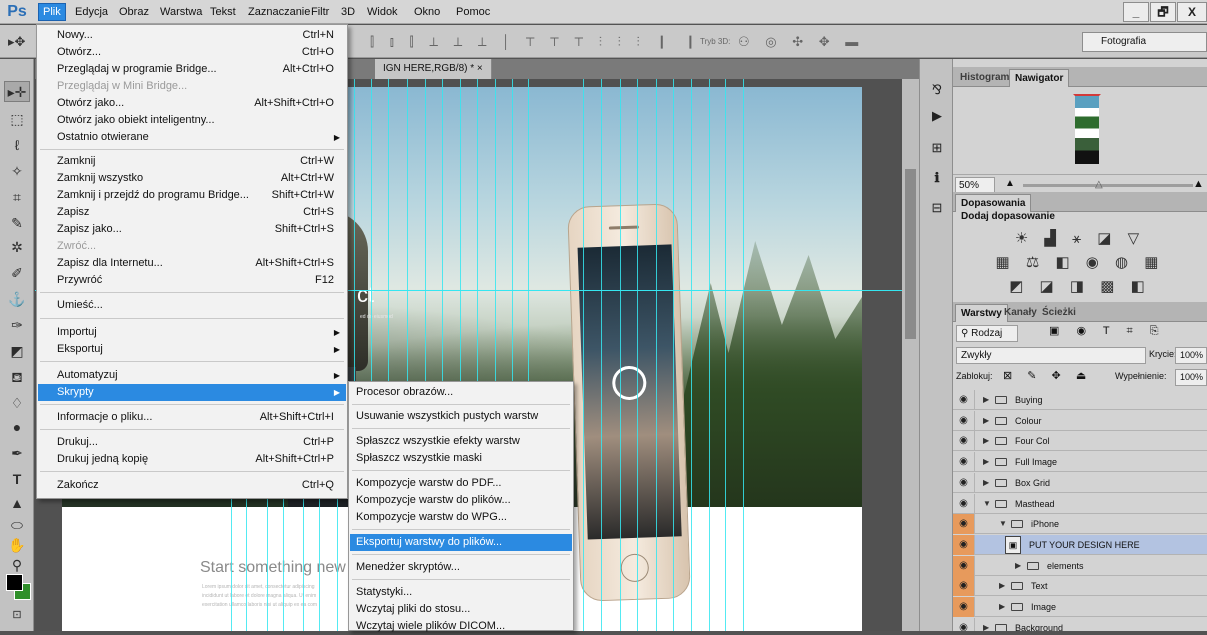 The width and height of the screenshot is (1207, 635). I want to click on path-selection-tool-icon: ▲, so click(17, 503).